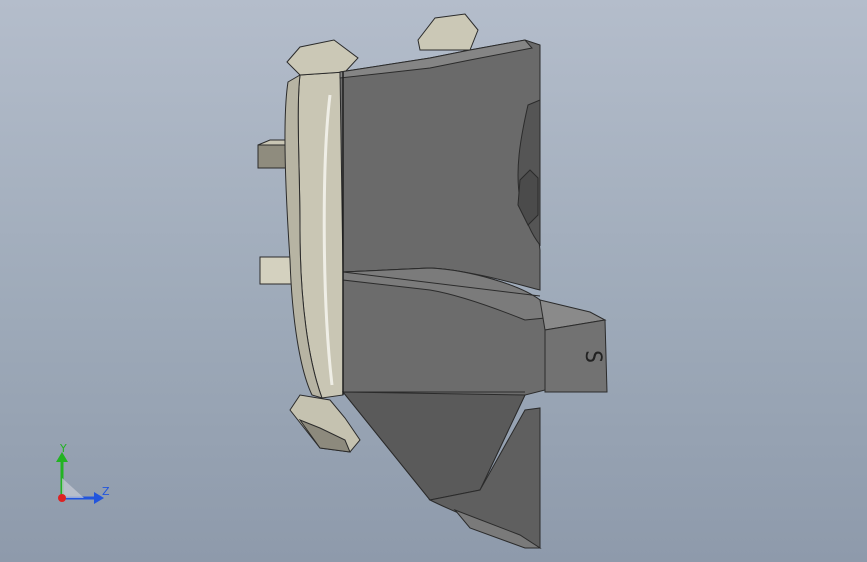 This screenshot has width=867, height=562. I want to click on engraved-text: S, so click(592, 356).